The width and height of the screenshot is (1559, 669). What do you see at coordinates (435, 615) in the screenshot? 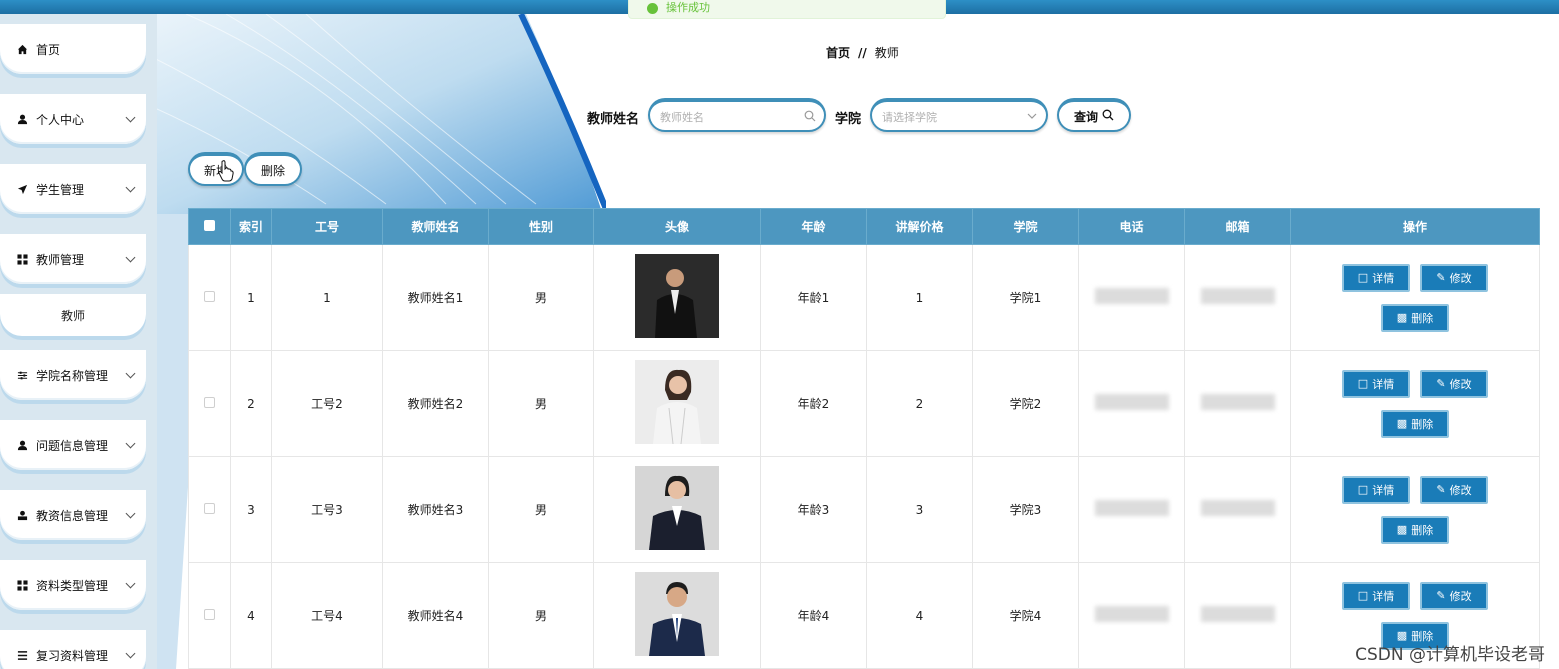
I see `name-cell: 教师姓名4` at bounding box center [435, 615].